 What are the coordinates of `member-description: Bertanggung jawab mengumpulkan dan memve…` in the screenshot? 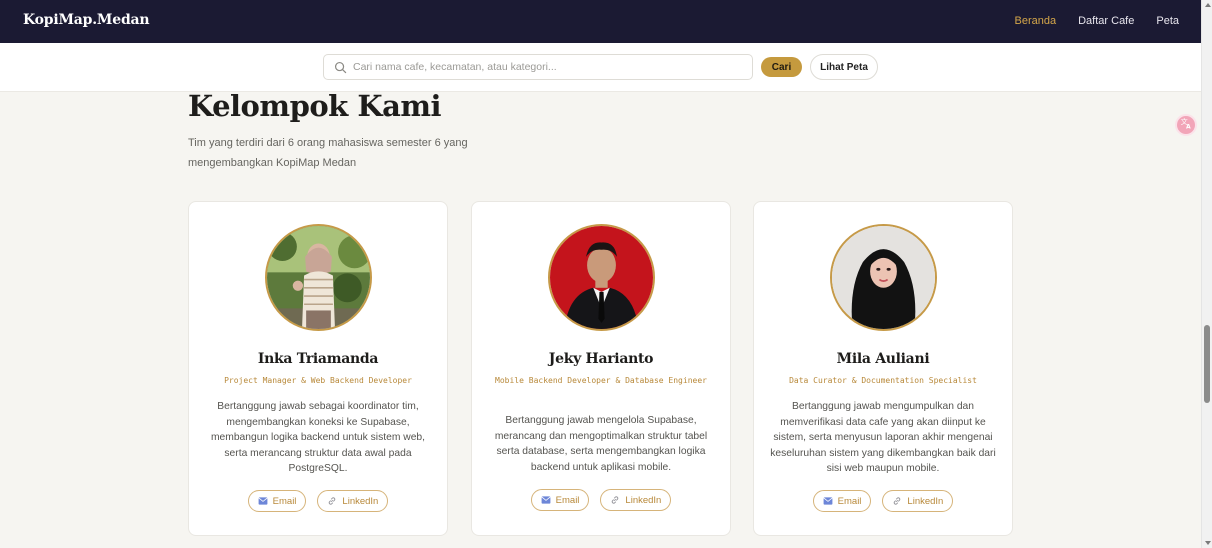 It's located at (883, 437).